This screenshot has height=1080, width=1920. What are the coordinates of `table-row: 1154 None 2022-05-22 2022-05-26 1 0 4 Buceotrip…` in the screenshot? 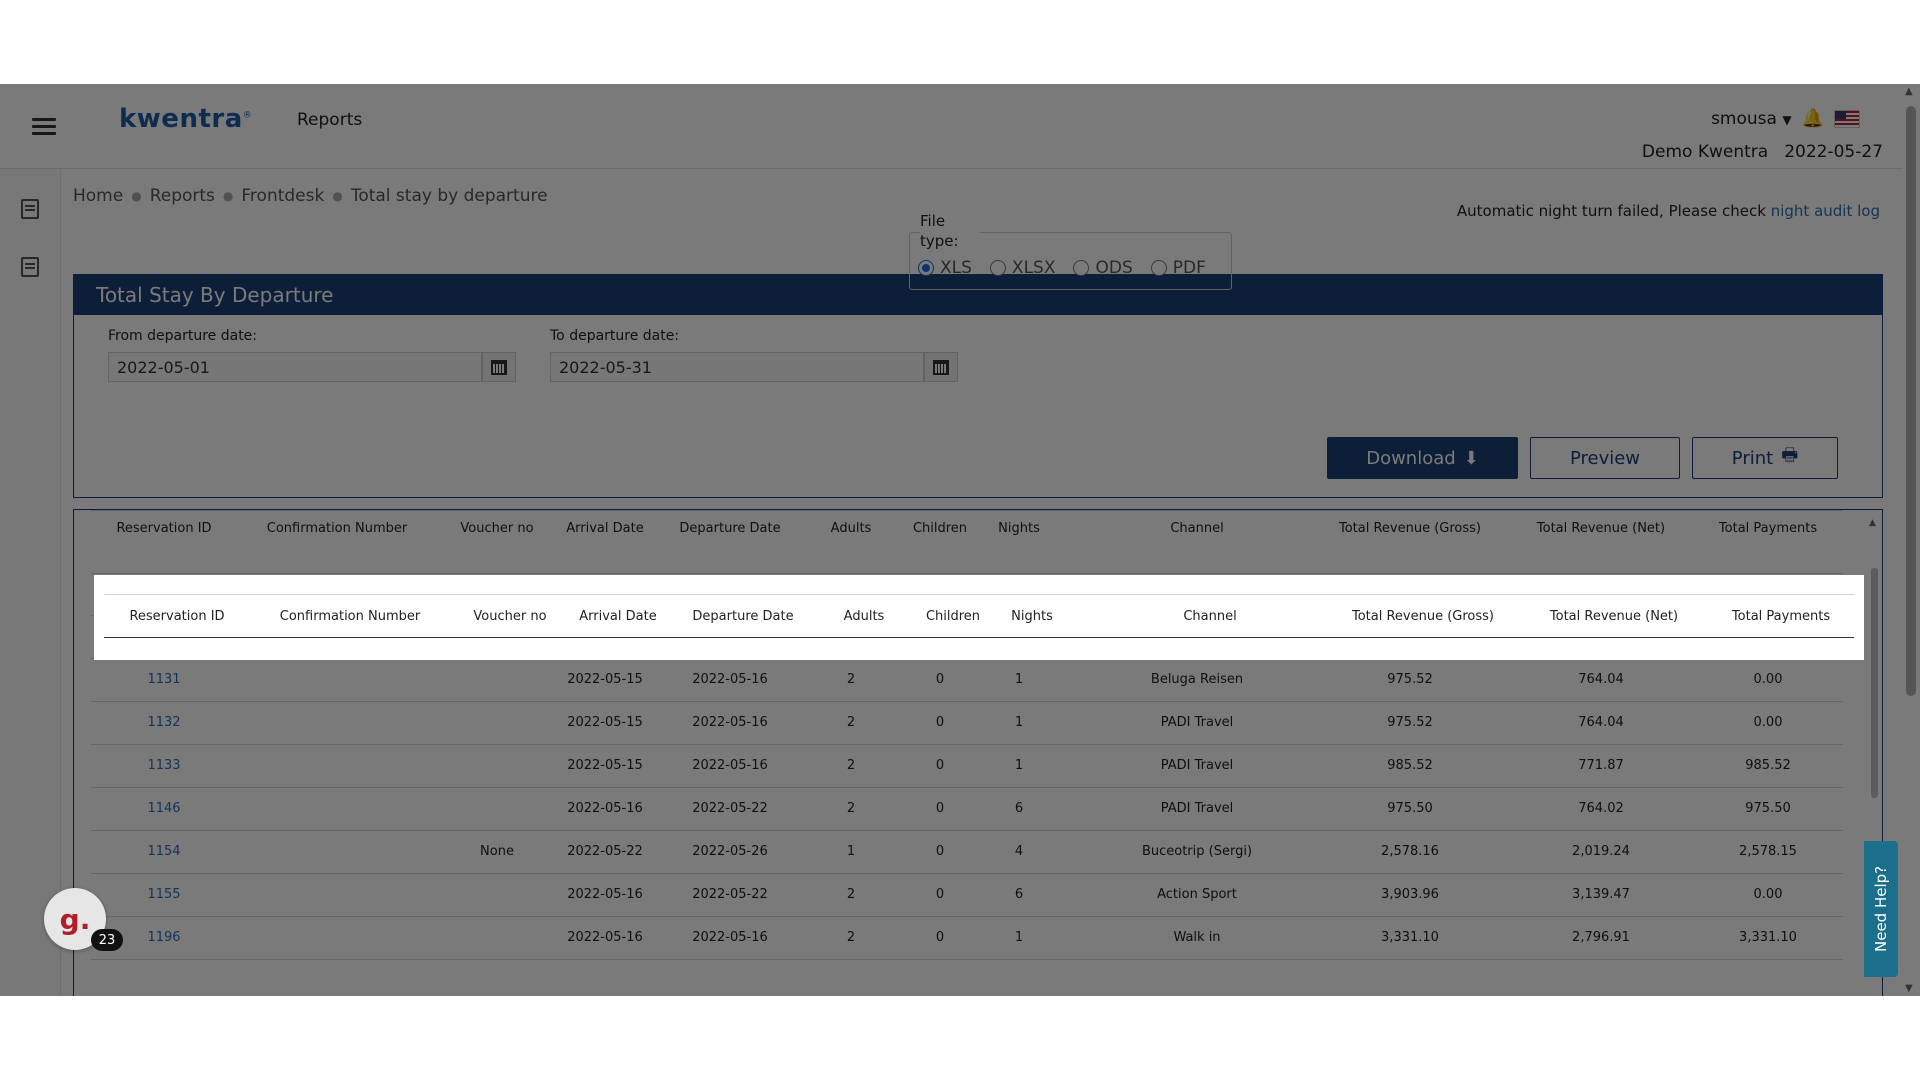 It's located at (967, 852).